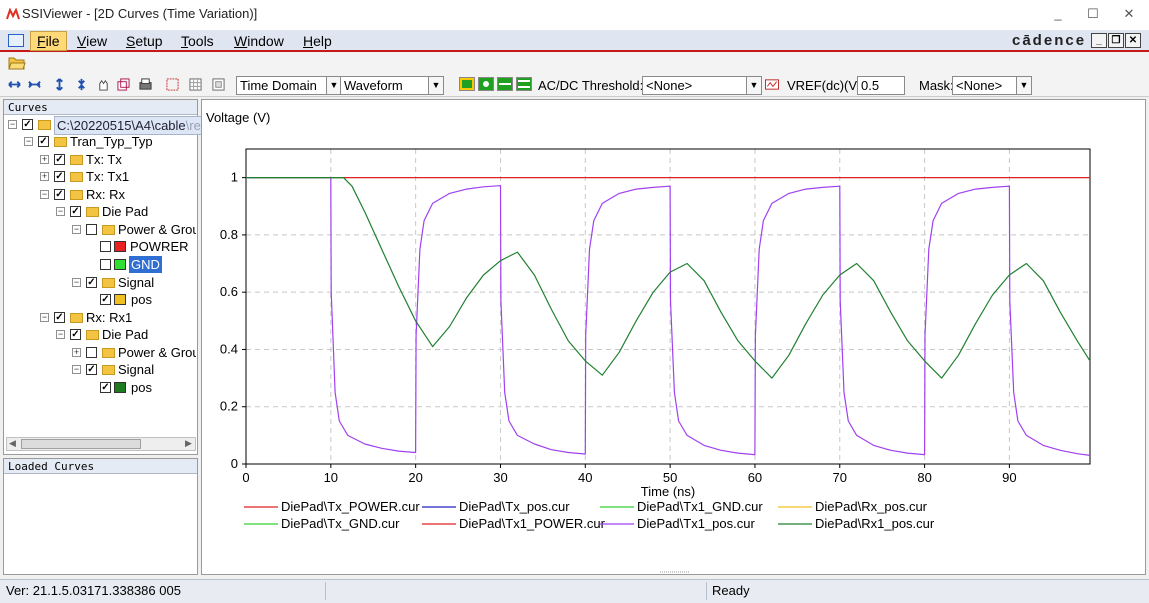 The height and width of the screenshot is (603, 1149). I want to click on minimize-button: _, so click(1058, 15).